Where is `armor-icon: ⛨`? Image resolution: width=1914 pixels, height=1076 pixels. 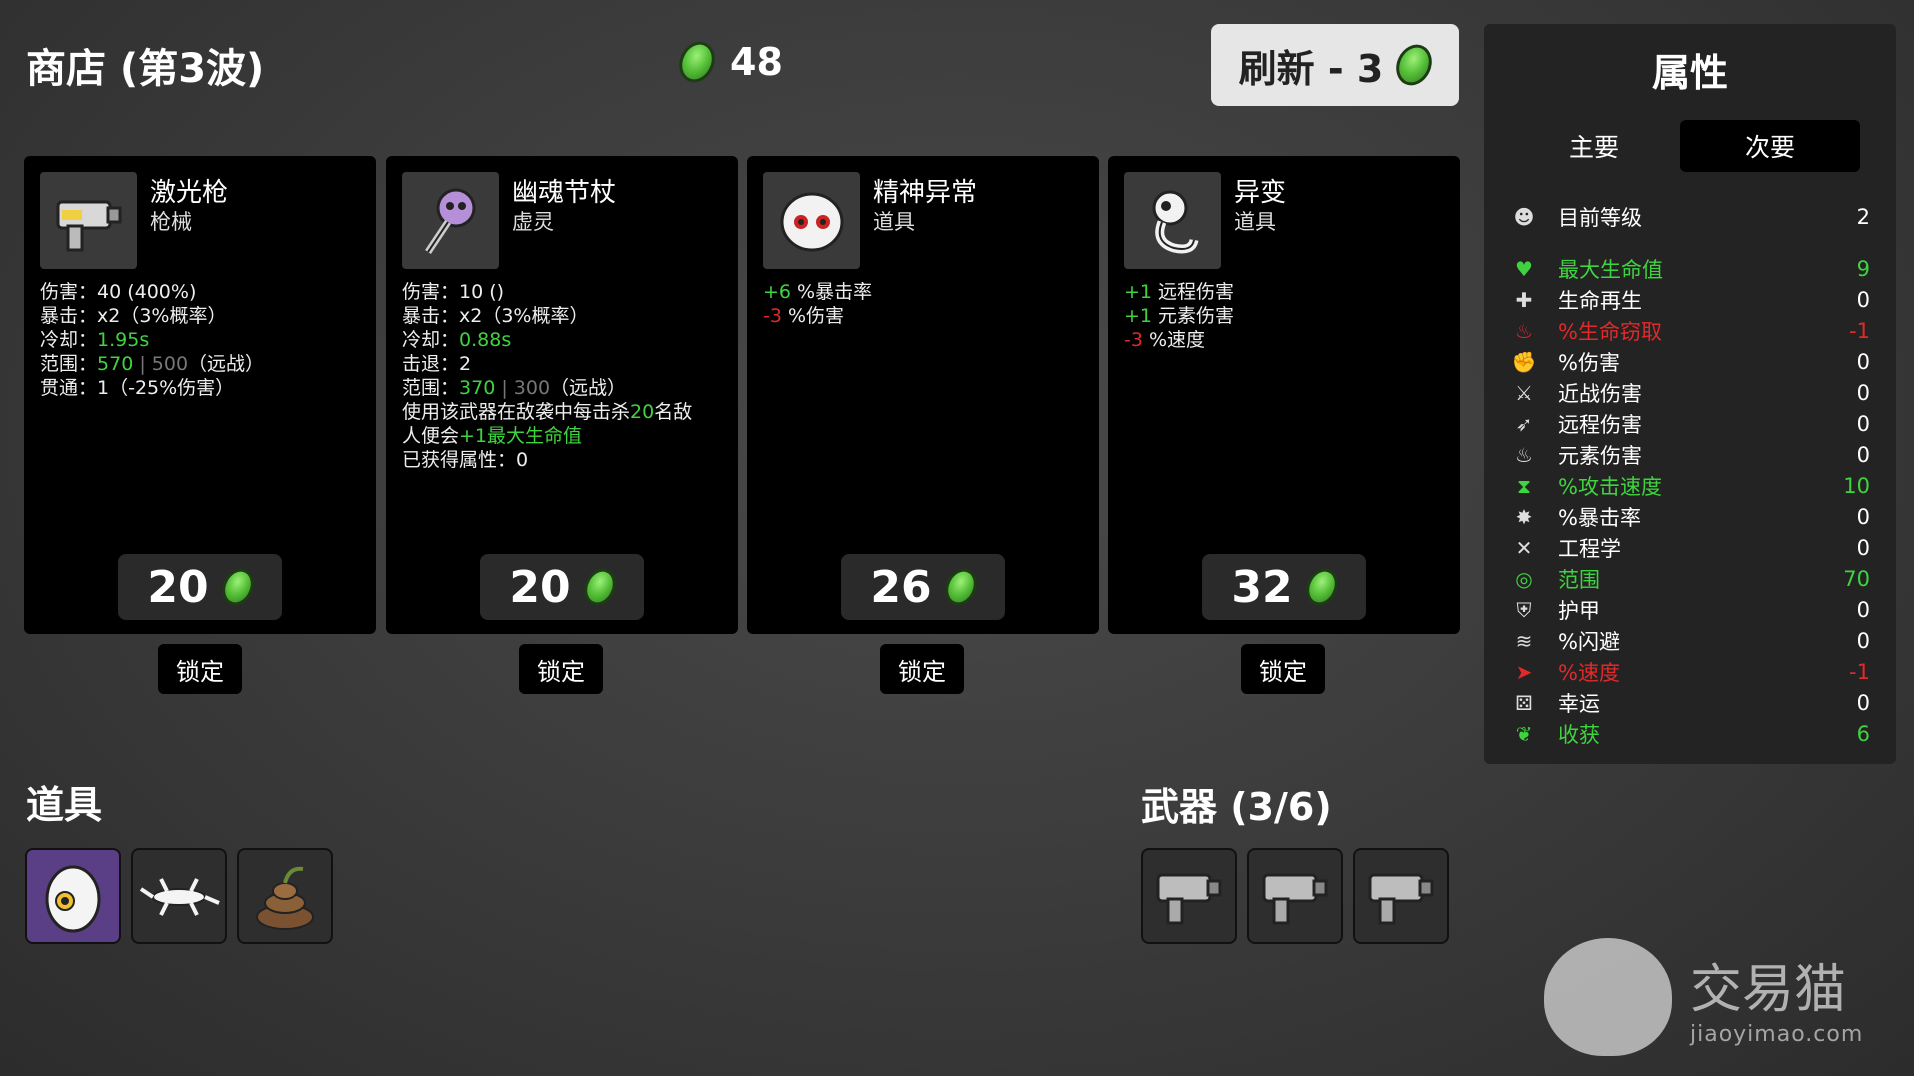 armor-icon: ⛨ is located at coordinates (1524, 610).